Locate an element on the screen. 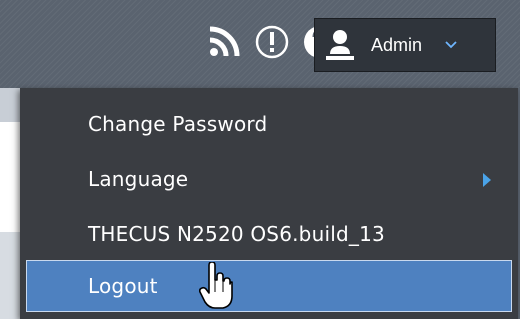 The width and height of the screenshot is (520, 319). menu-item-label: Logout is located at coordinates (123, 286).